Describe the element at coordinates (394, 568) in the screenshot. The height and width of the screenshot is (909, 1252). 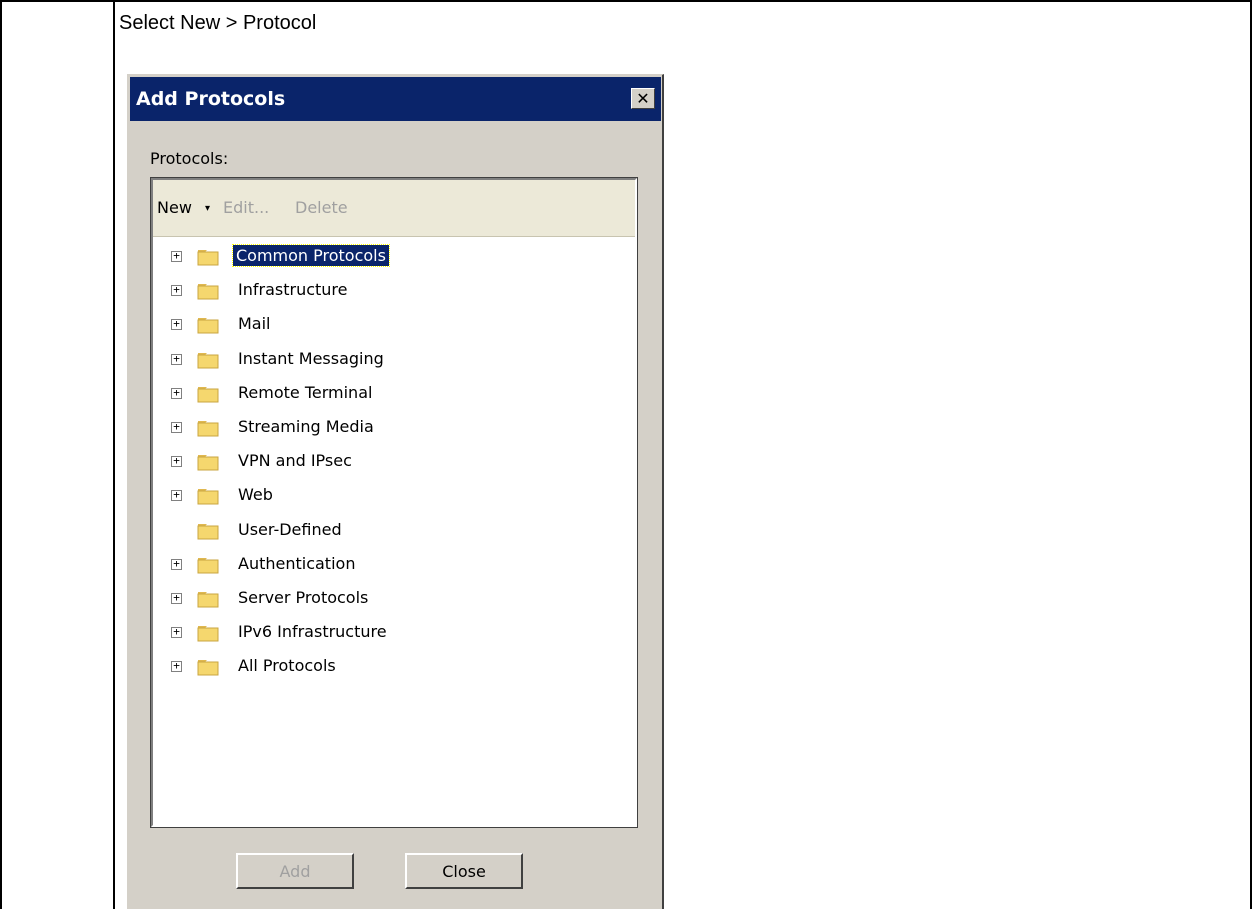
I see `tree-item: + Authentication` at that location.